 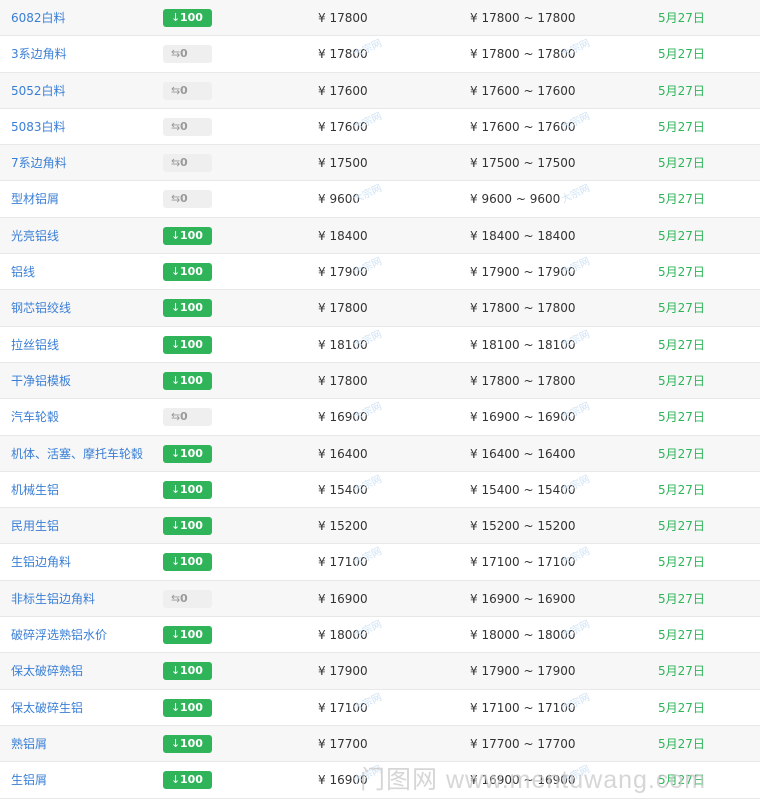 What do you see at coordinates (23, 272) in the screenshot?
I see `product-name-link: 铝线` at bounding box center [23, 272].